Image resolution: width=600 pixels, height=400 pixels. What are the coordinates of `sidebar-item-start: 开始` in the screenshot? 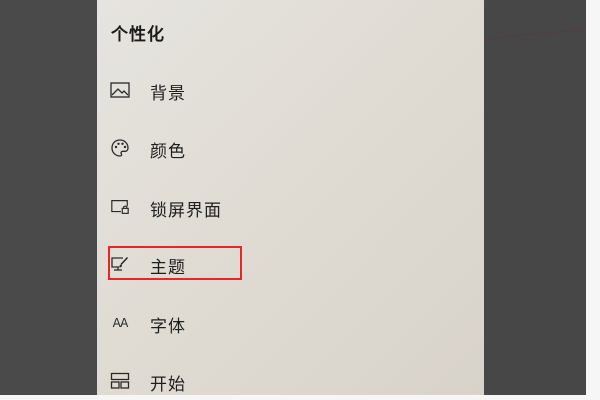 It's located at (290, 378).